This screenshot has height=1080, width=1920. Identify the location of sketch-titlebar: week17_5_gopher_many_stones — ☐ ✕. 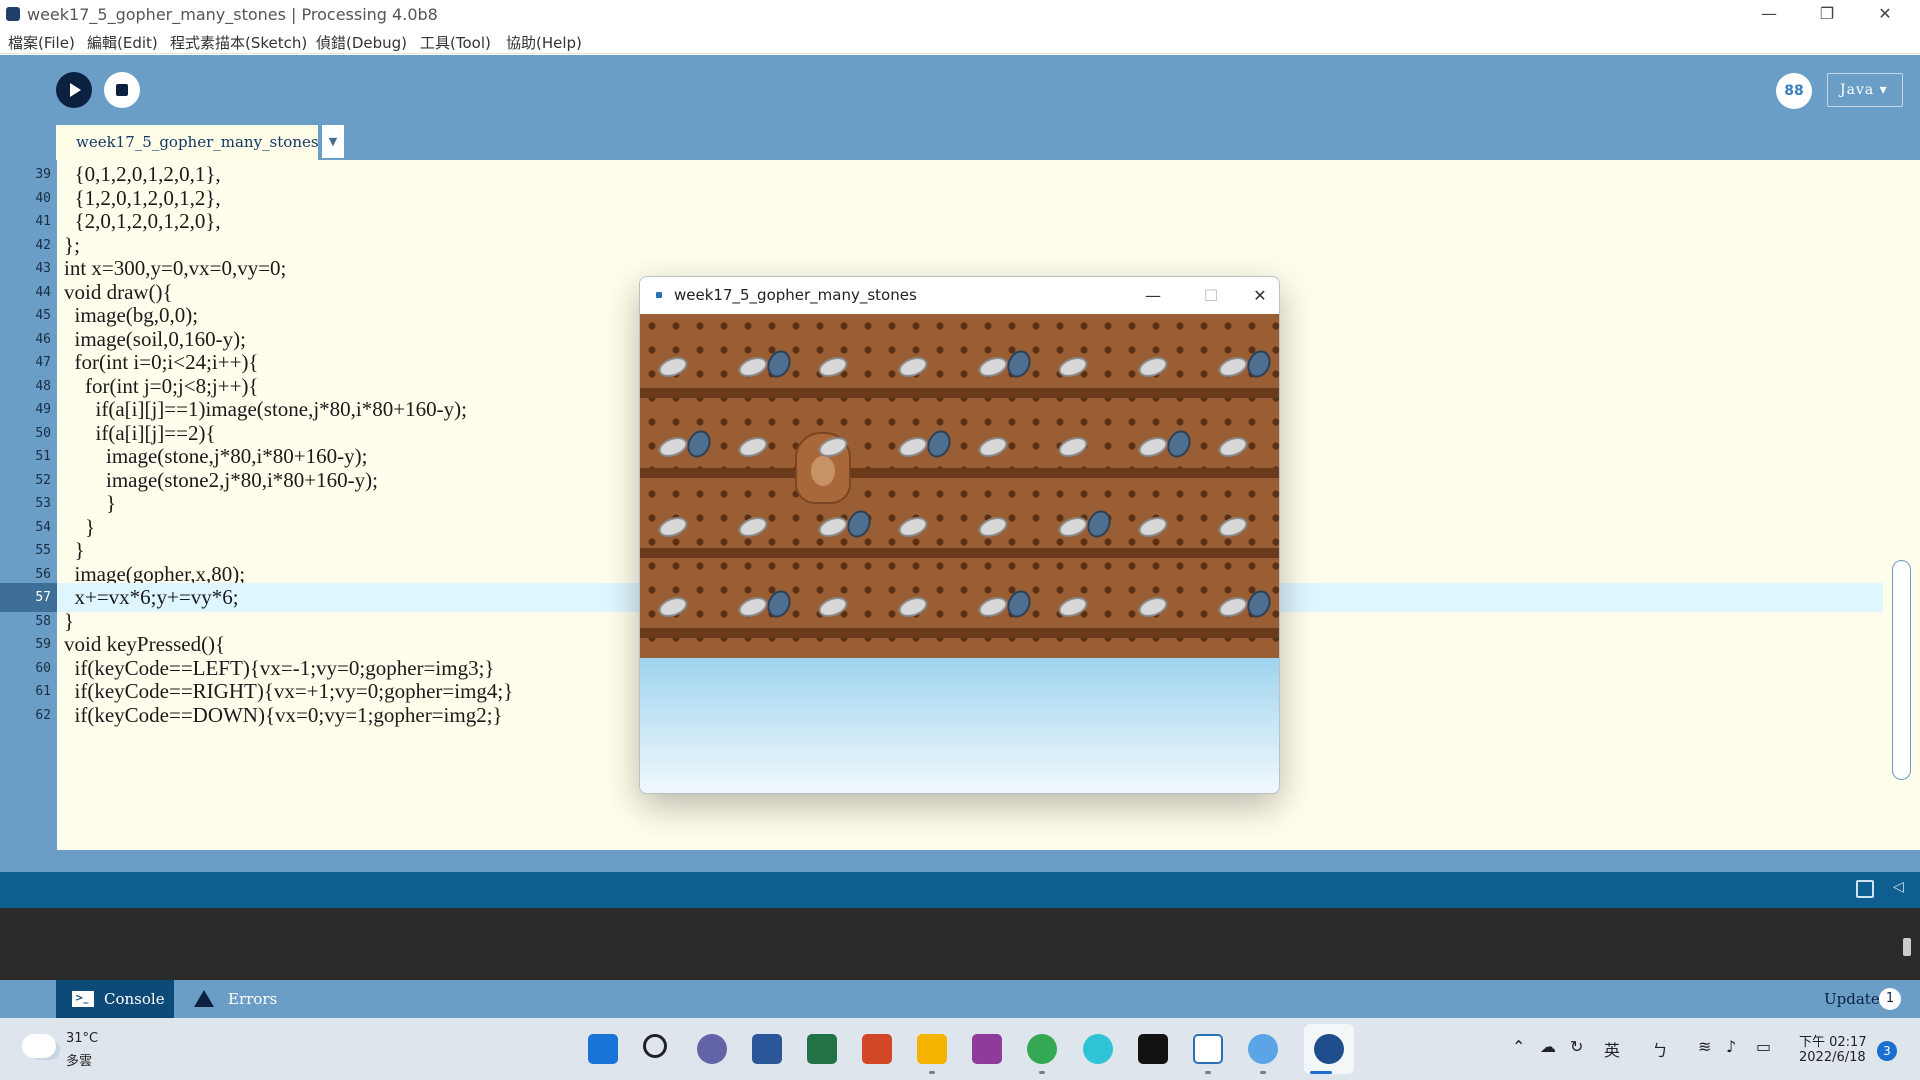
(959, 295).